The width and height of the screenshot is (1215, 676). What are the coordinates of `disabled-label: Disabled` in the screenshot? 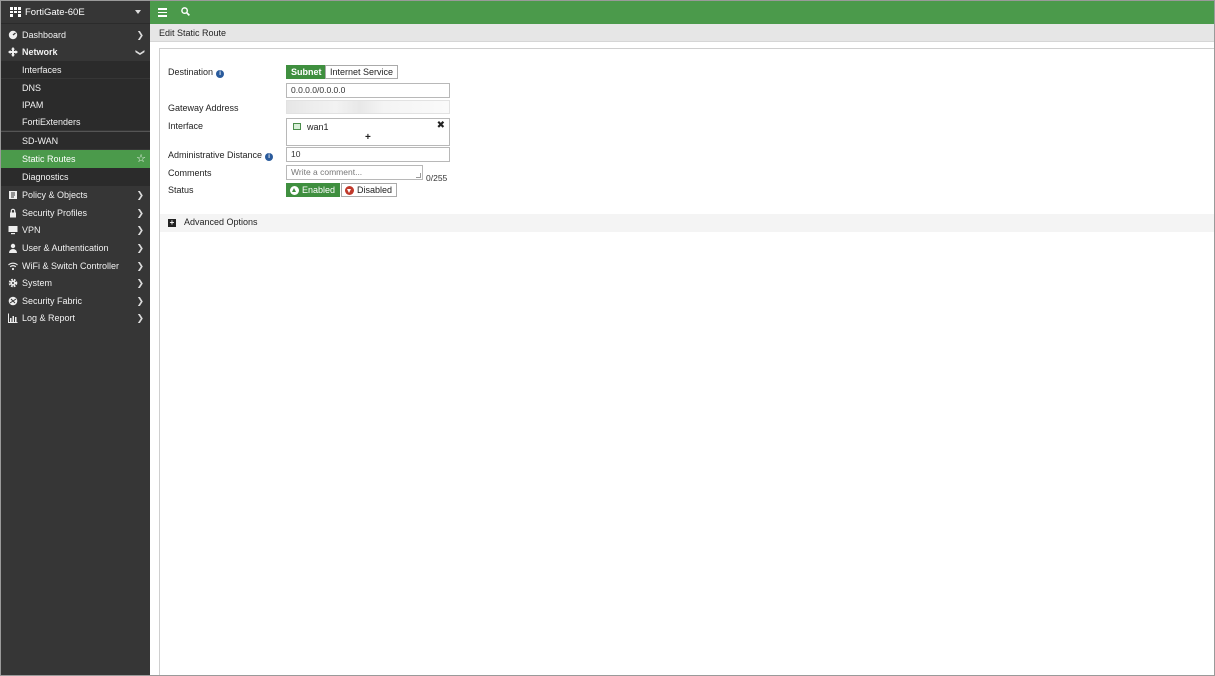 It's located at (375, 190).